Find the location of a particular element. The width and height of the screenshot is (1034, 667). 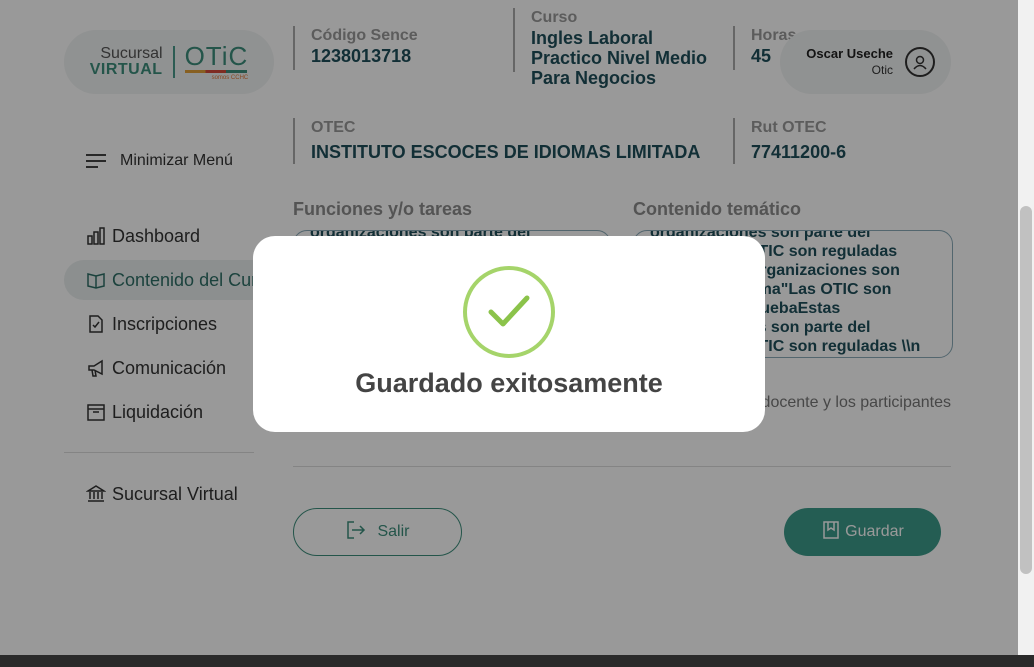

bottom-bar is located at coordinates (517, 661).